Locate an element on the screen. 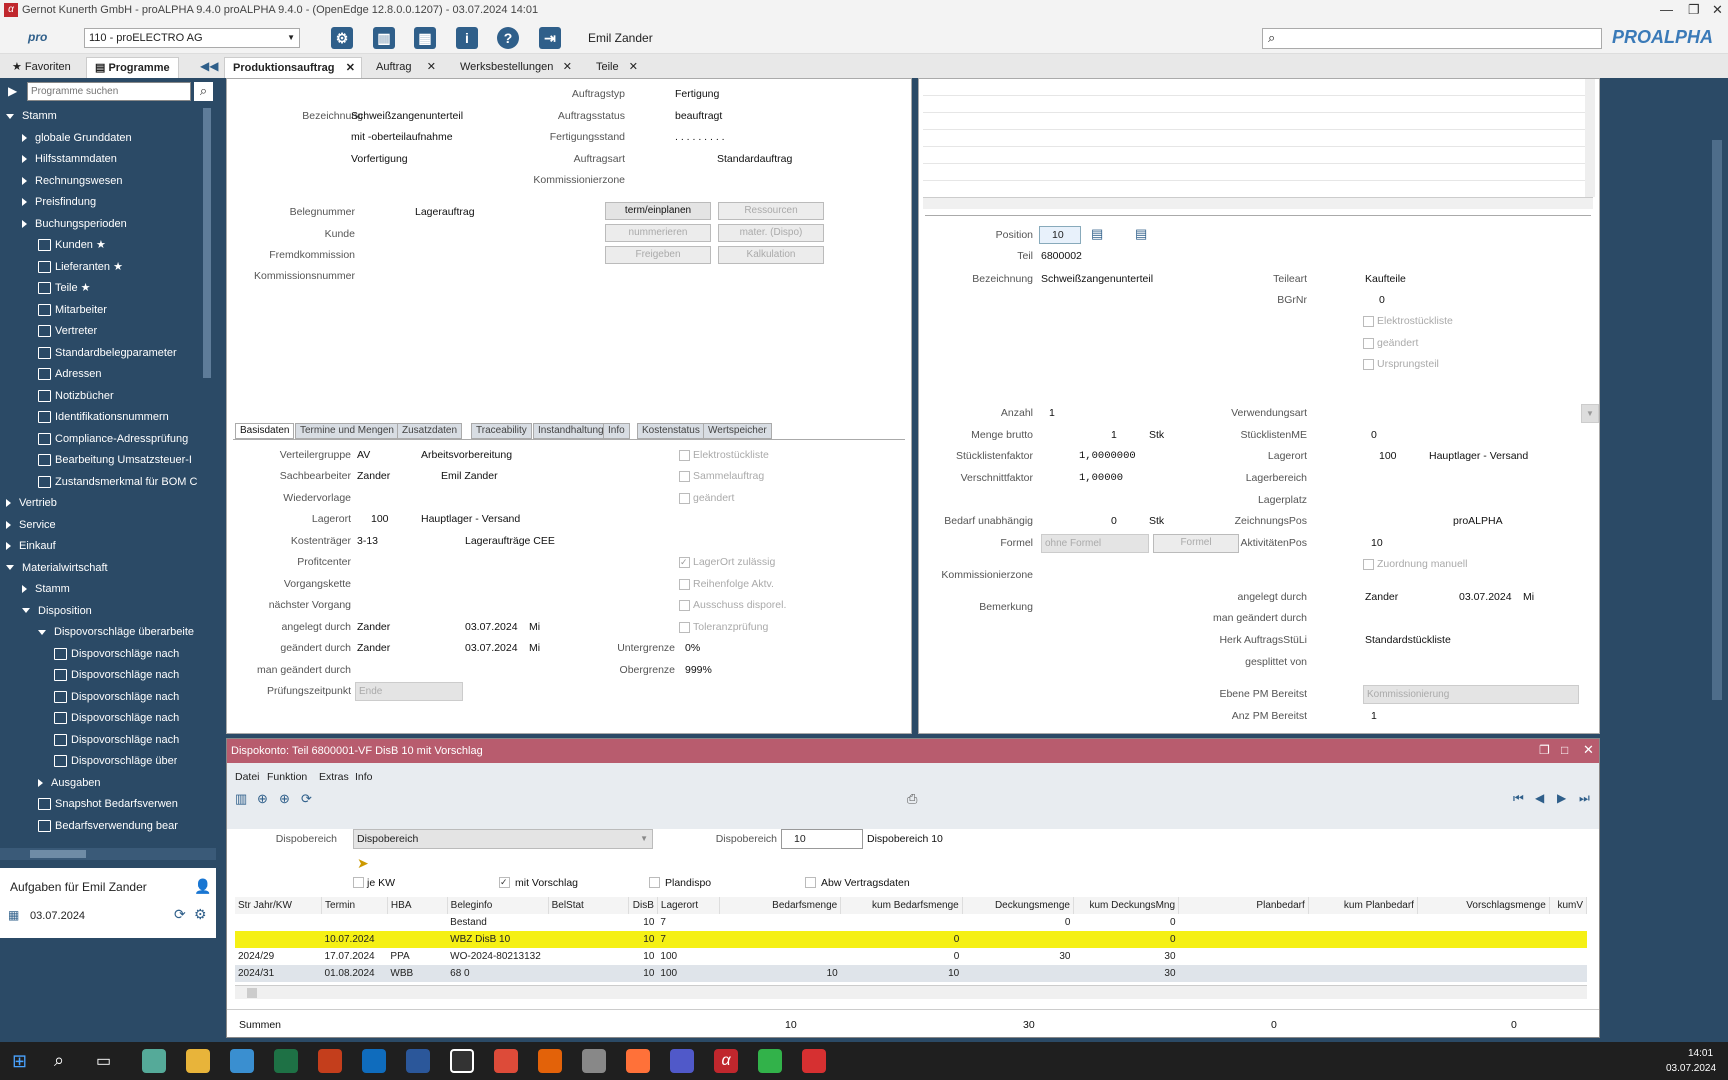  print-icon: ⎙ is located at coordinates (912, 799).